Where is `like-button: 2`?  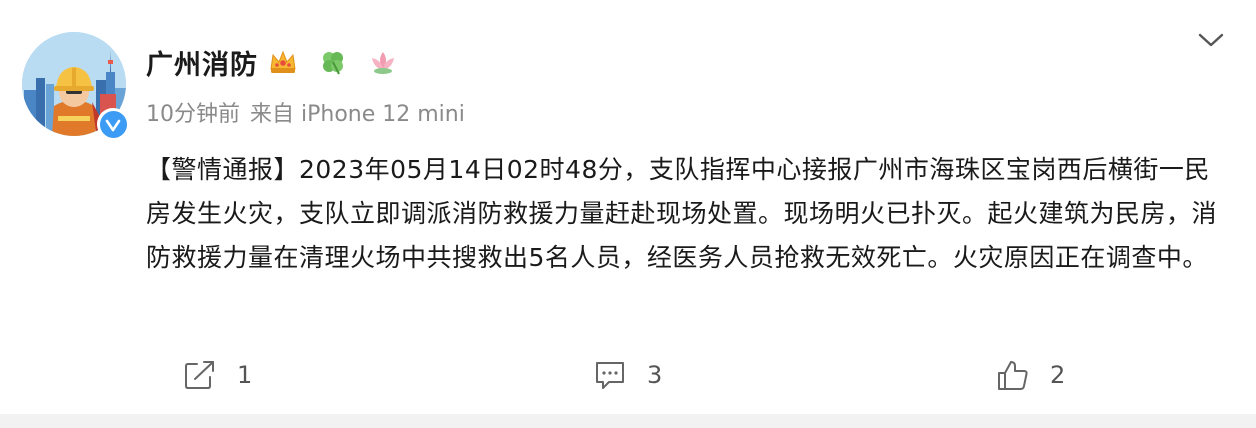 like-button: 2 is located at coordinates (1030, 375).